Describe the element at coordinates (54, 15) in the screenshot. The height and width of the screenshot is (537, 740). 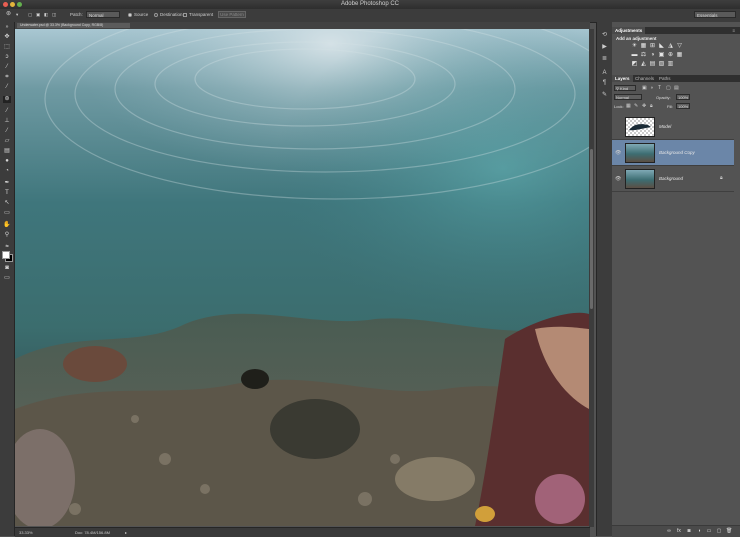
I see `intersect-selection-icon: ◫` at that location.